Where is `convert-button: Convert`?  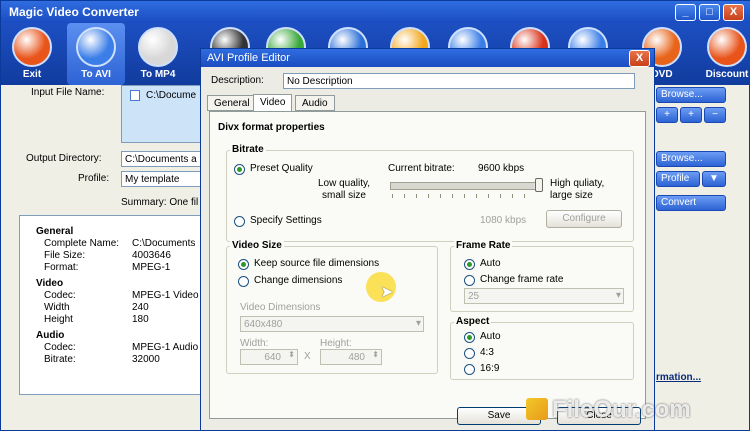 convert-button: Convert is located at coordinates (691, 203).